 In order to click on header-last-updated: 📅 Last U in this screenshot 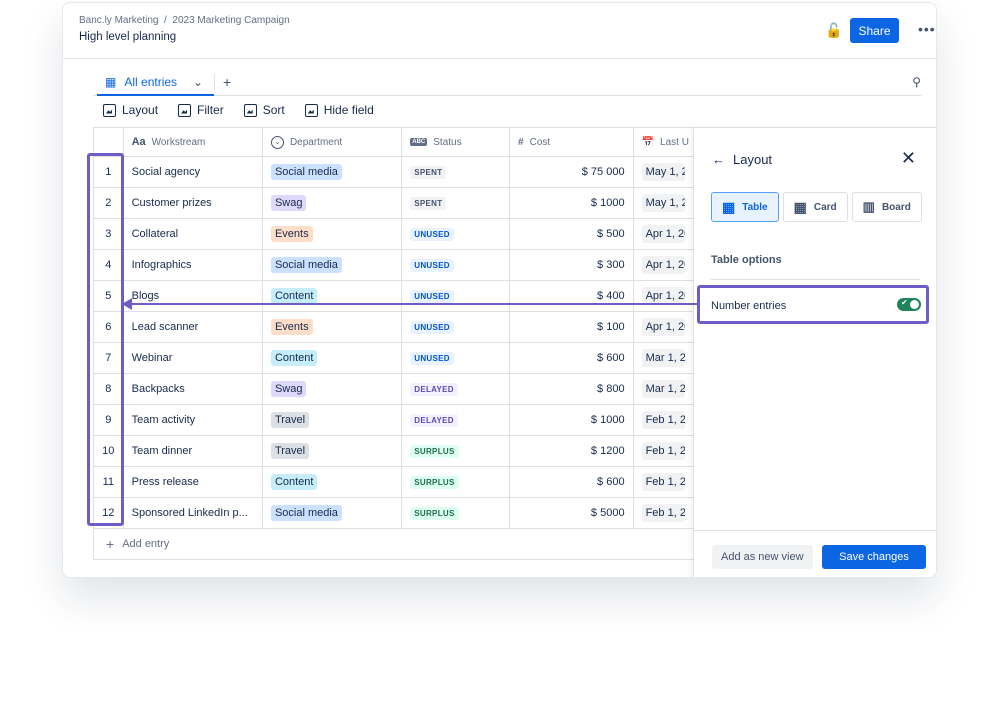, I will do `click(663, 142)`.